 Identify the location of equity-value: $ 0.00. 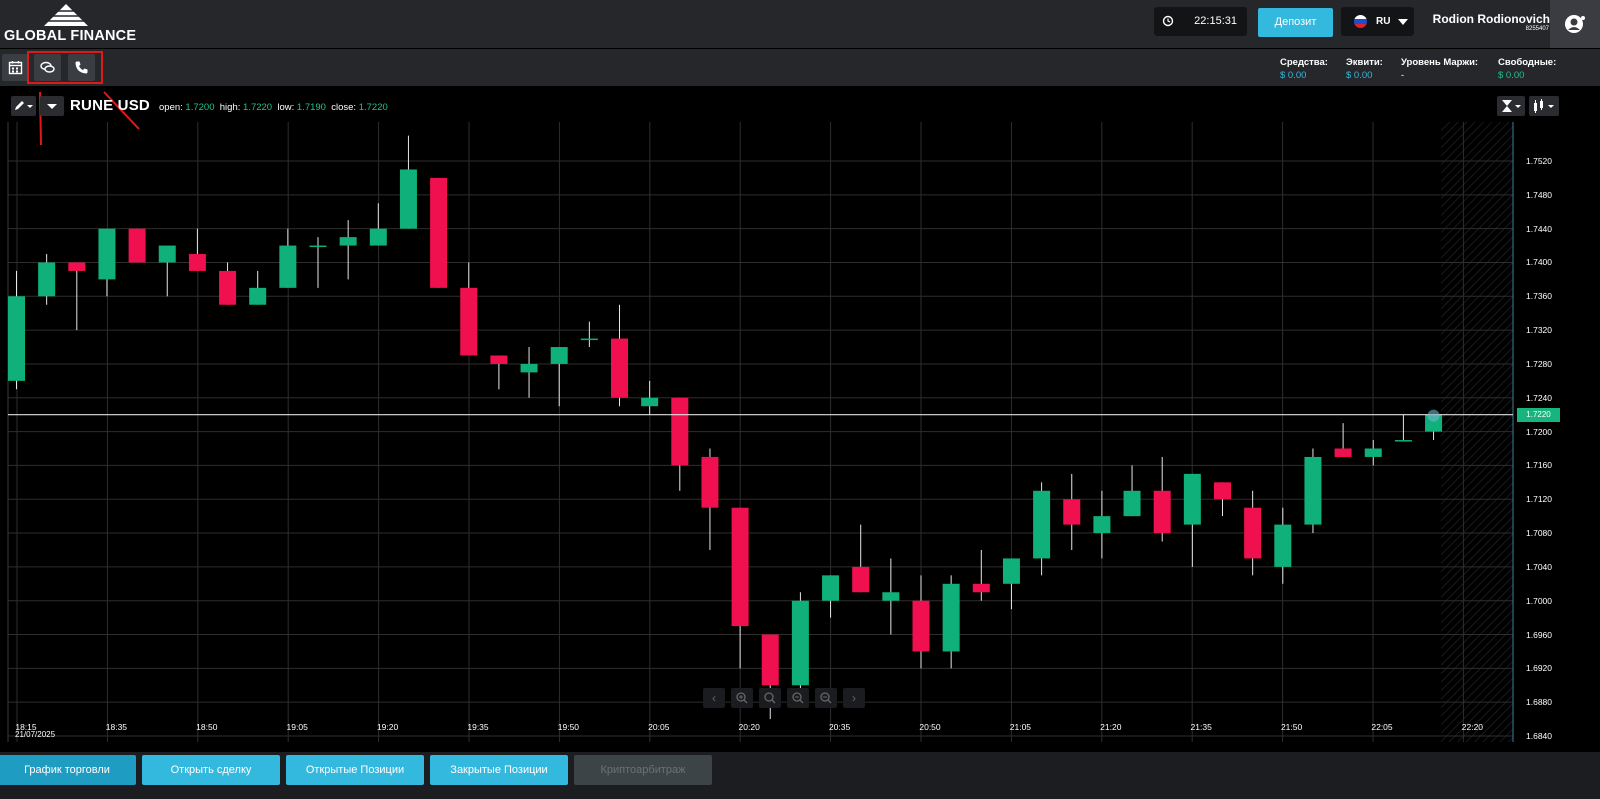
(1359, 75).